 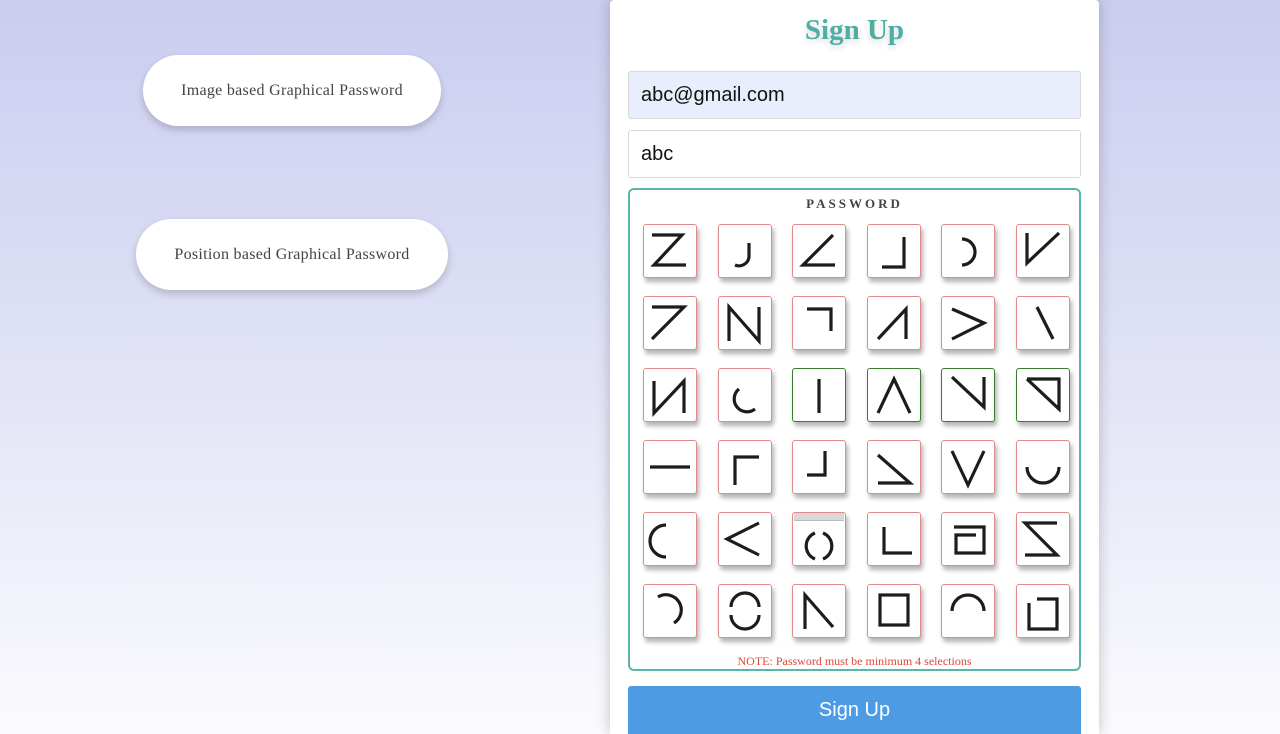 I want to click on signup-button: Sign Up, so click(x=854, y=710).